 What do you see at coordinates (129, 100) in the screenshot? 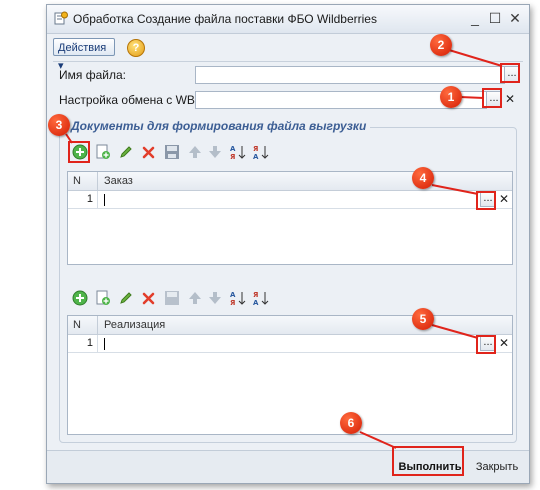
I see `wb-settings-label: Настройка обмена с WB:` at bounding box center [129, 100].